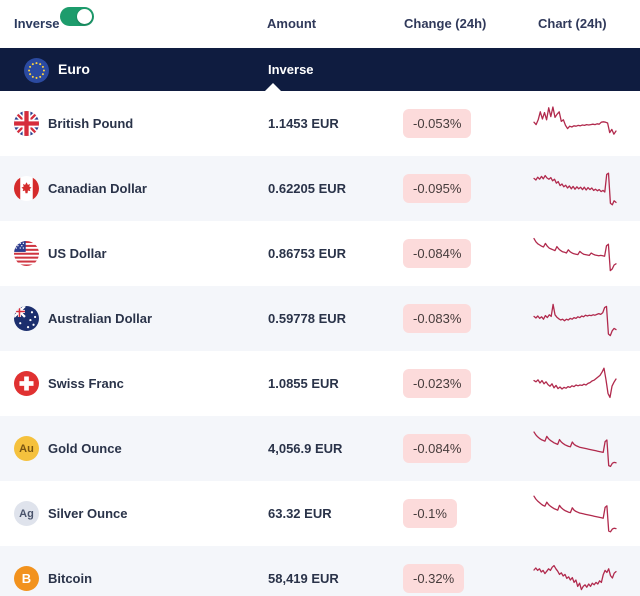  I want to click on euro-flag-icon, so click(36, 70).